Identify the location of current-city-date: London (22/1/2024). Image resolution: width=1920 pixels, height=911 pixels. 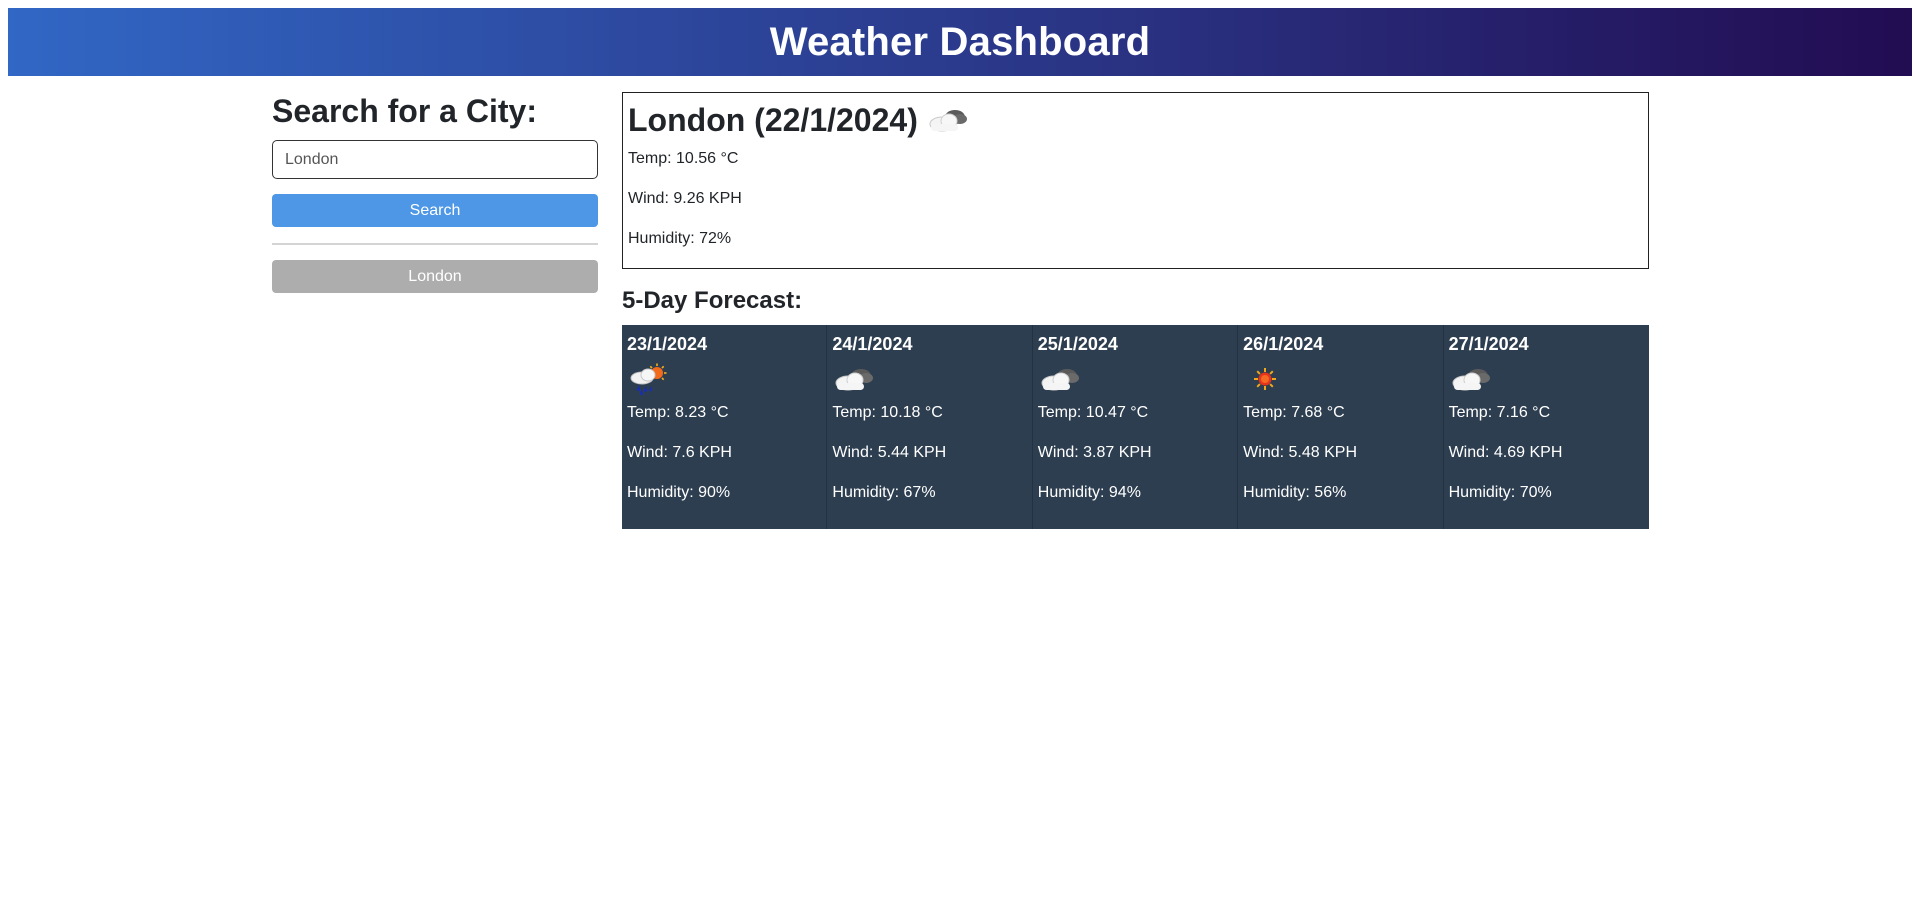
(773, 120).